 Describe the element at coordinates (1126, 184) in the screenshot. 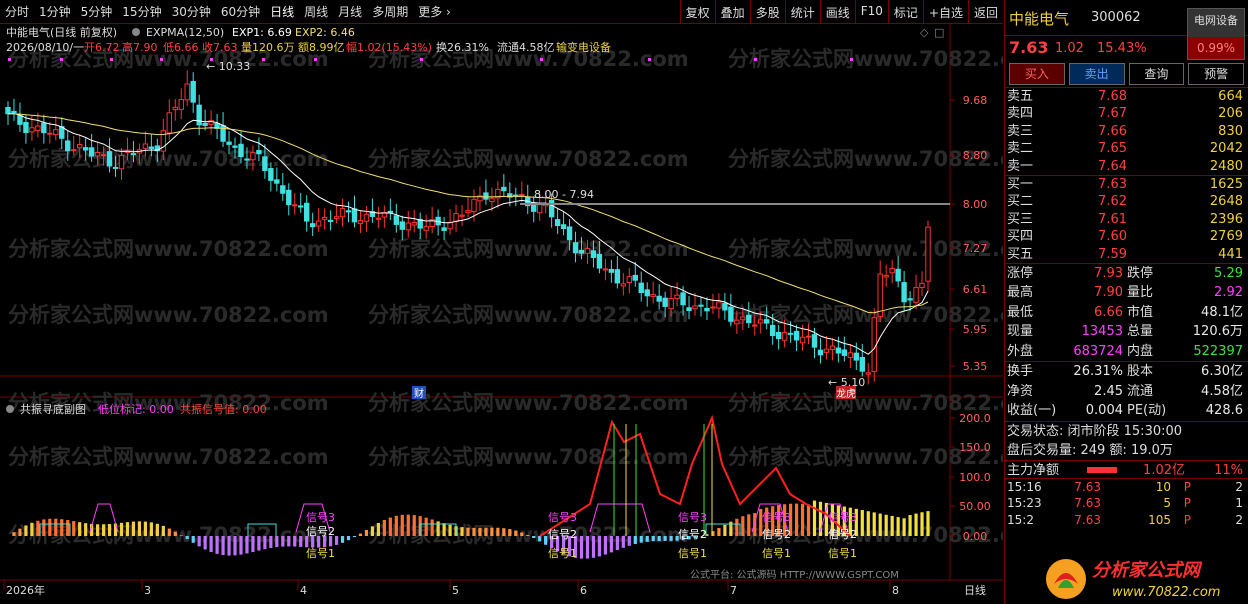

I see `bid-row: 买一 7.63 1625` at that location.